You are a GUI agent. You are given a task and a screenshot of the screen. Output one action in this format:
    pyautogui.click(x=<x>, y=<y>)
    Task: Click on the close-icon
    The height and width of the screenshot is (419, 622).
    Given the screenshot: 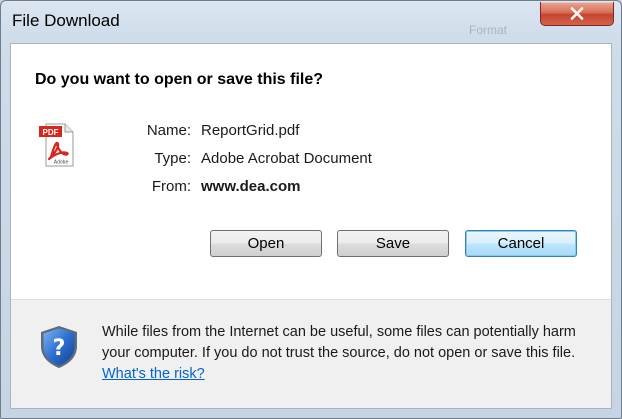 What is the action you would take?
    pyautogui.click(x=577, y=13)
    